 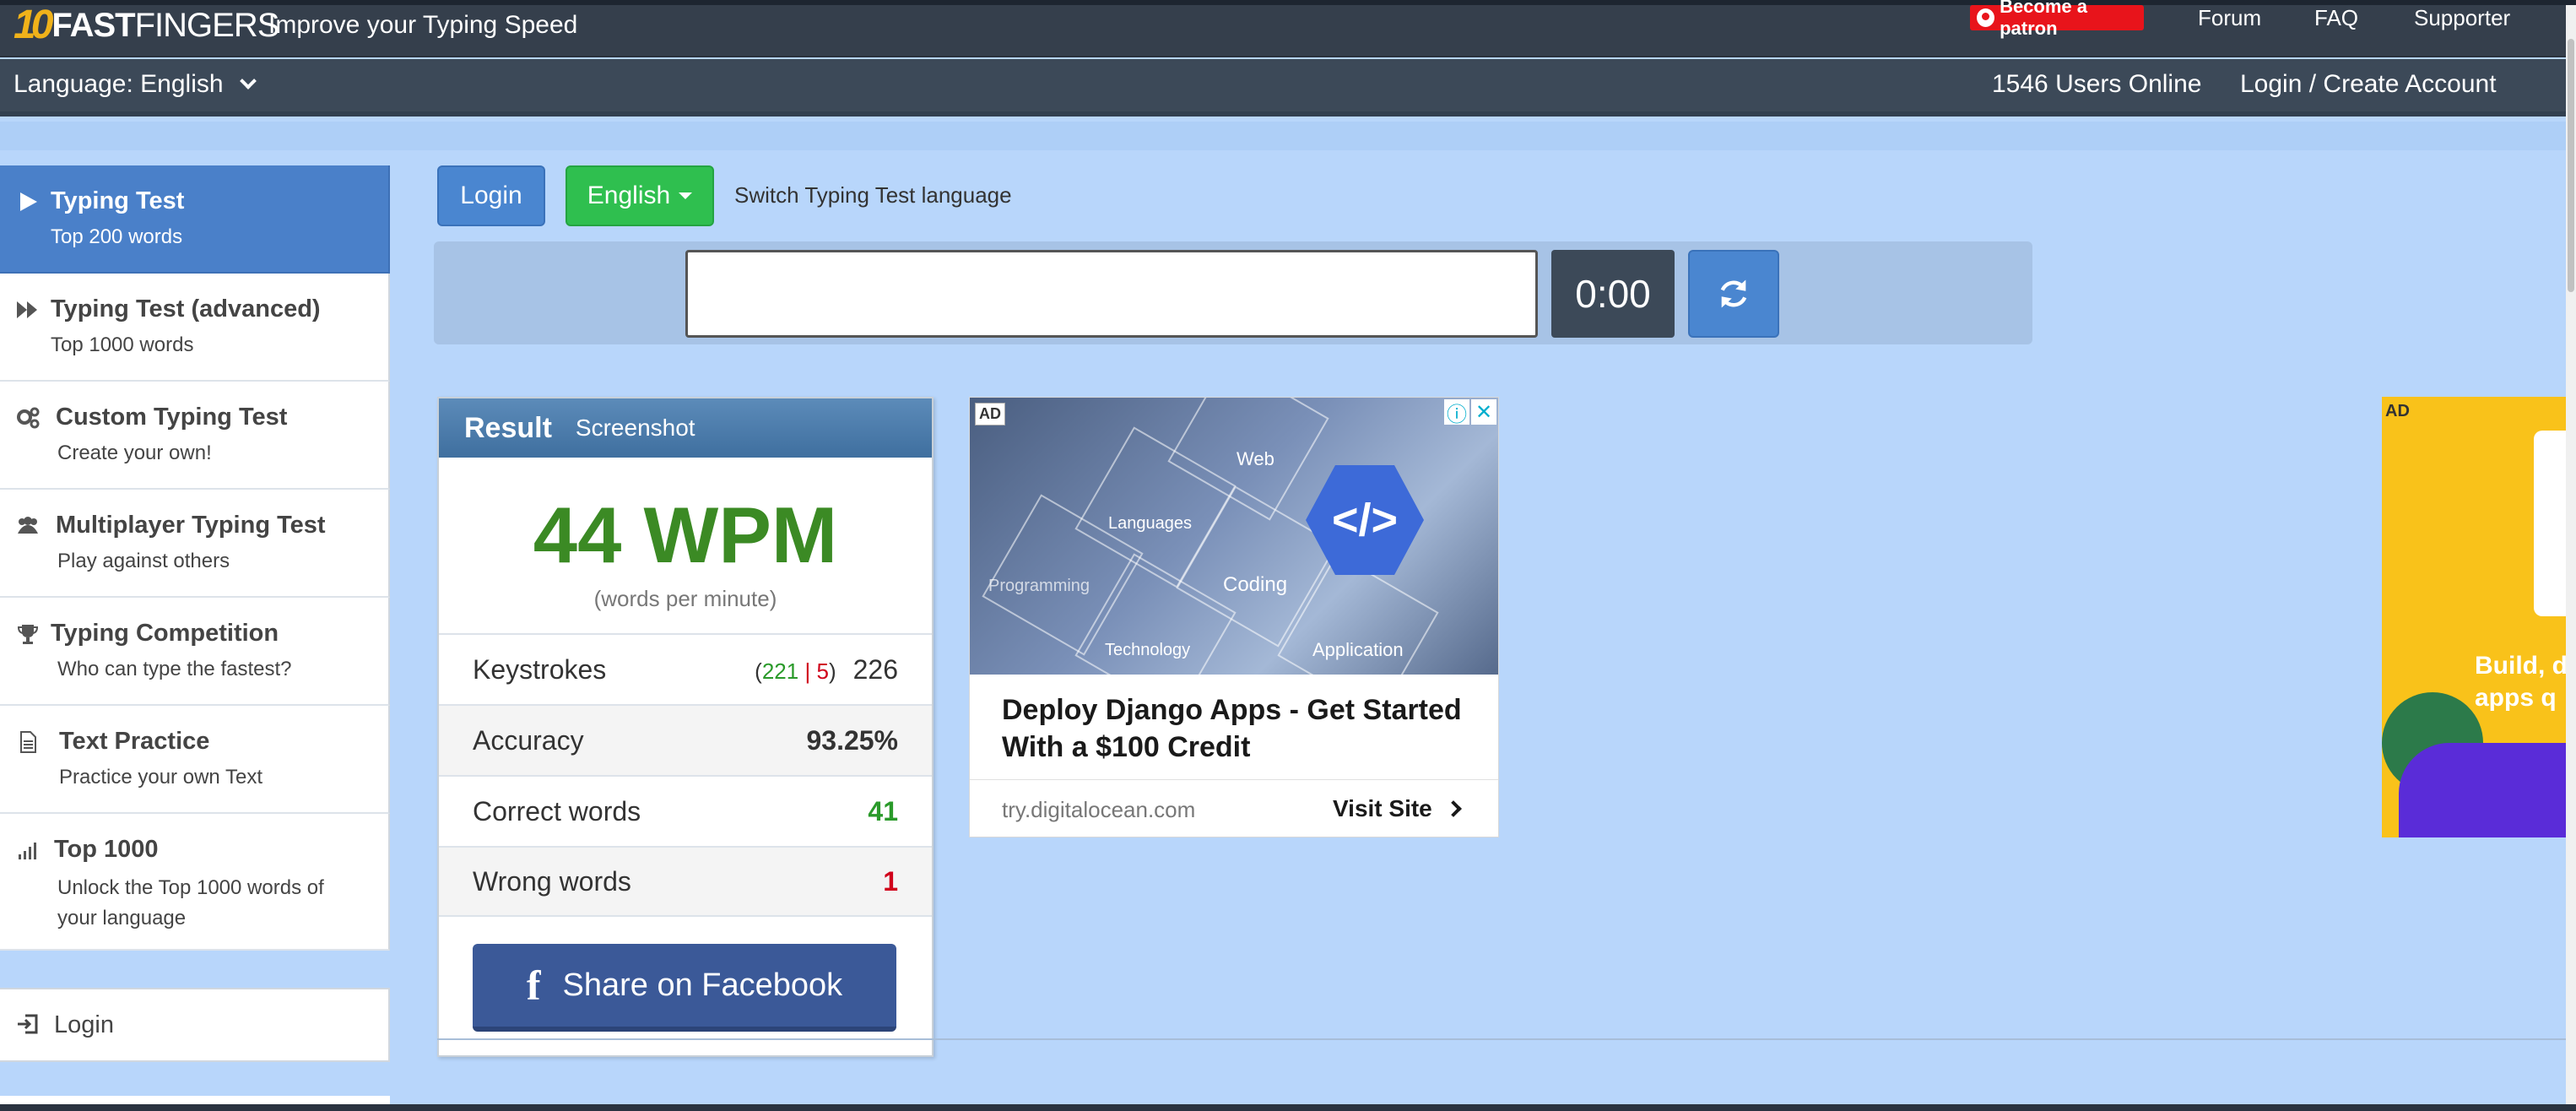 What do you see at coordinates (2336, 17) in the screenshot?
I see `nav-faq: FAQ` at bounding box center [2336, 17].